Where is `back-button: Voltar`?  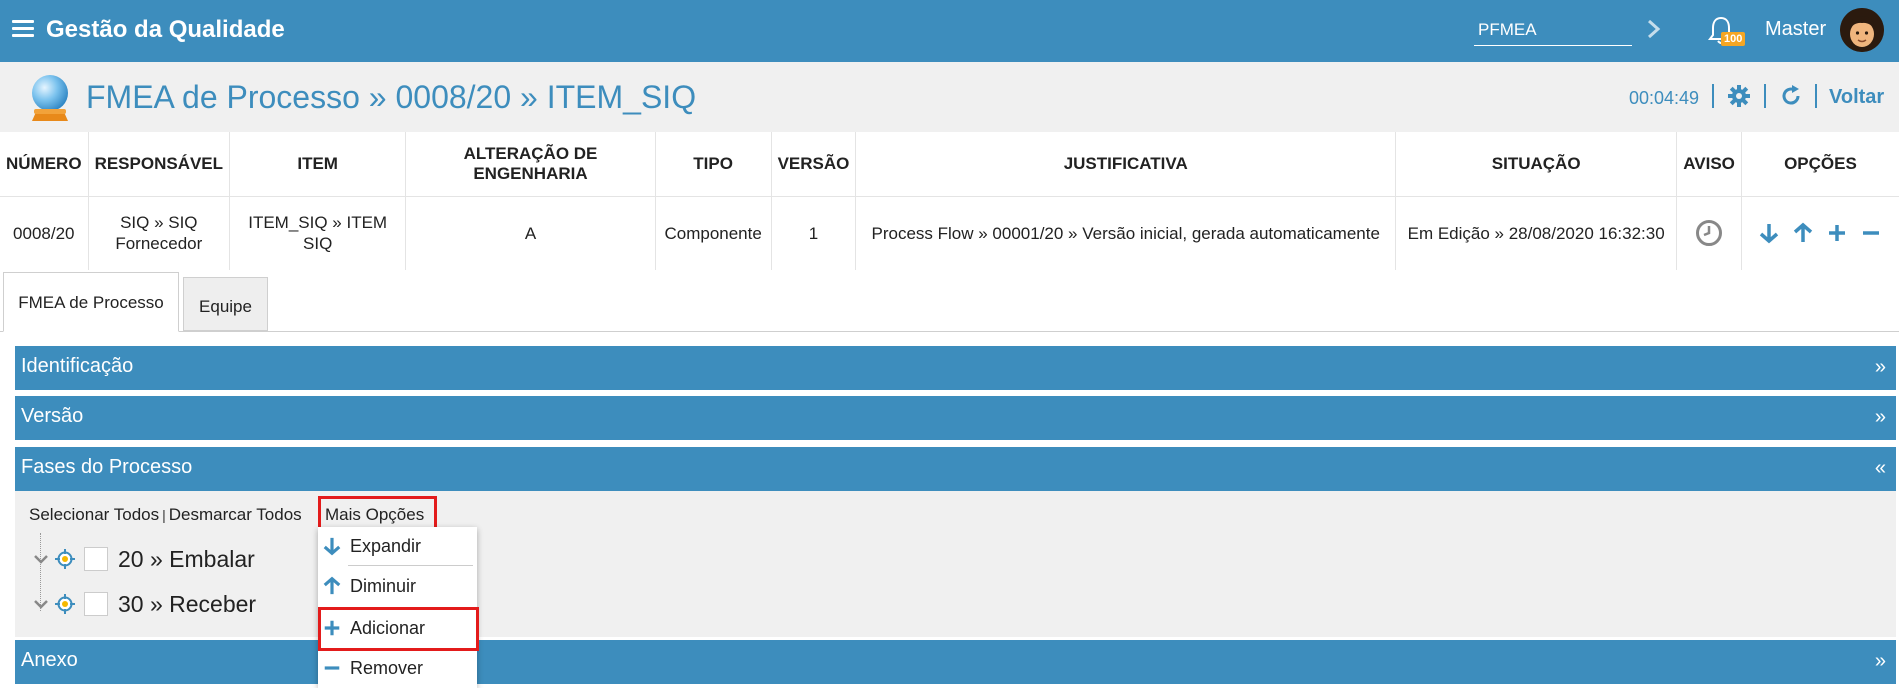
back-button: Voltar is located at coordinates (1856, 97).